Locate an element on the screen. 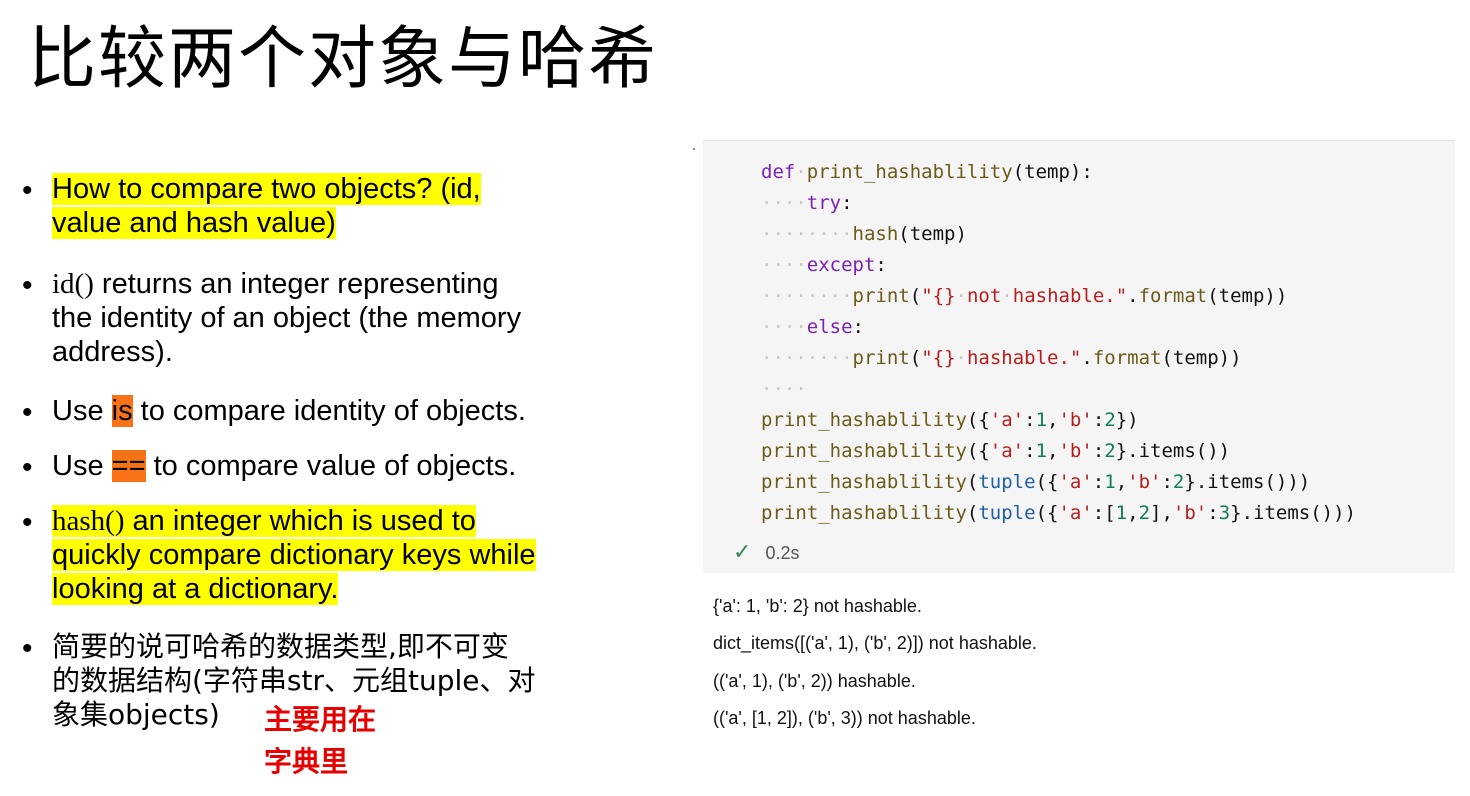 The width and height of the screenshot is (1470, 796). bullet-text: the identity of an object (the memory is located at coordinates (287, 318).